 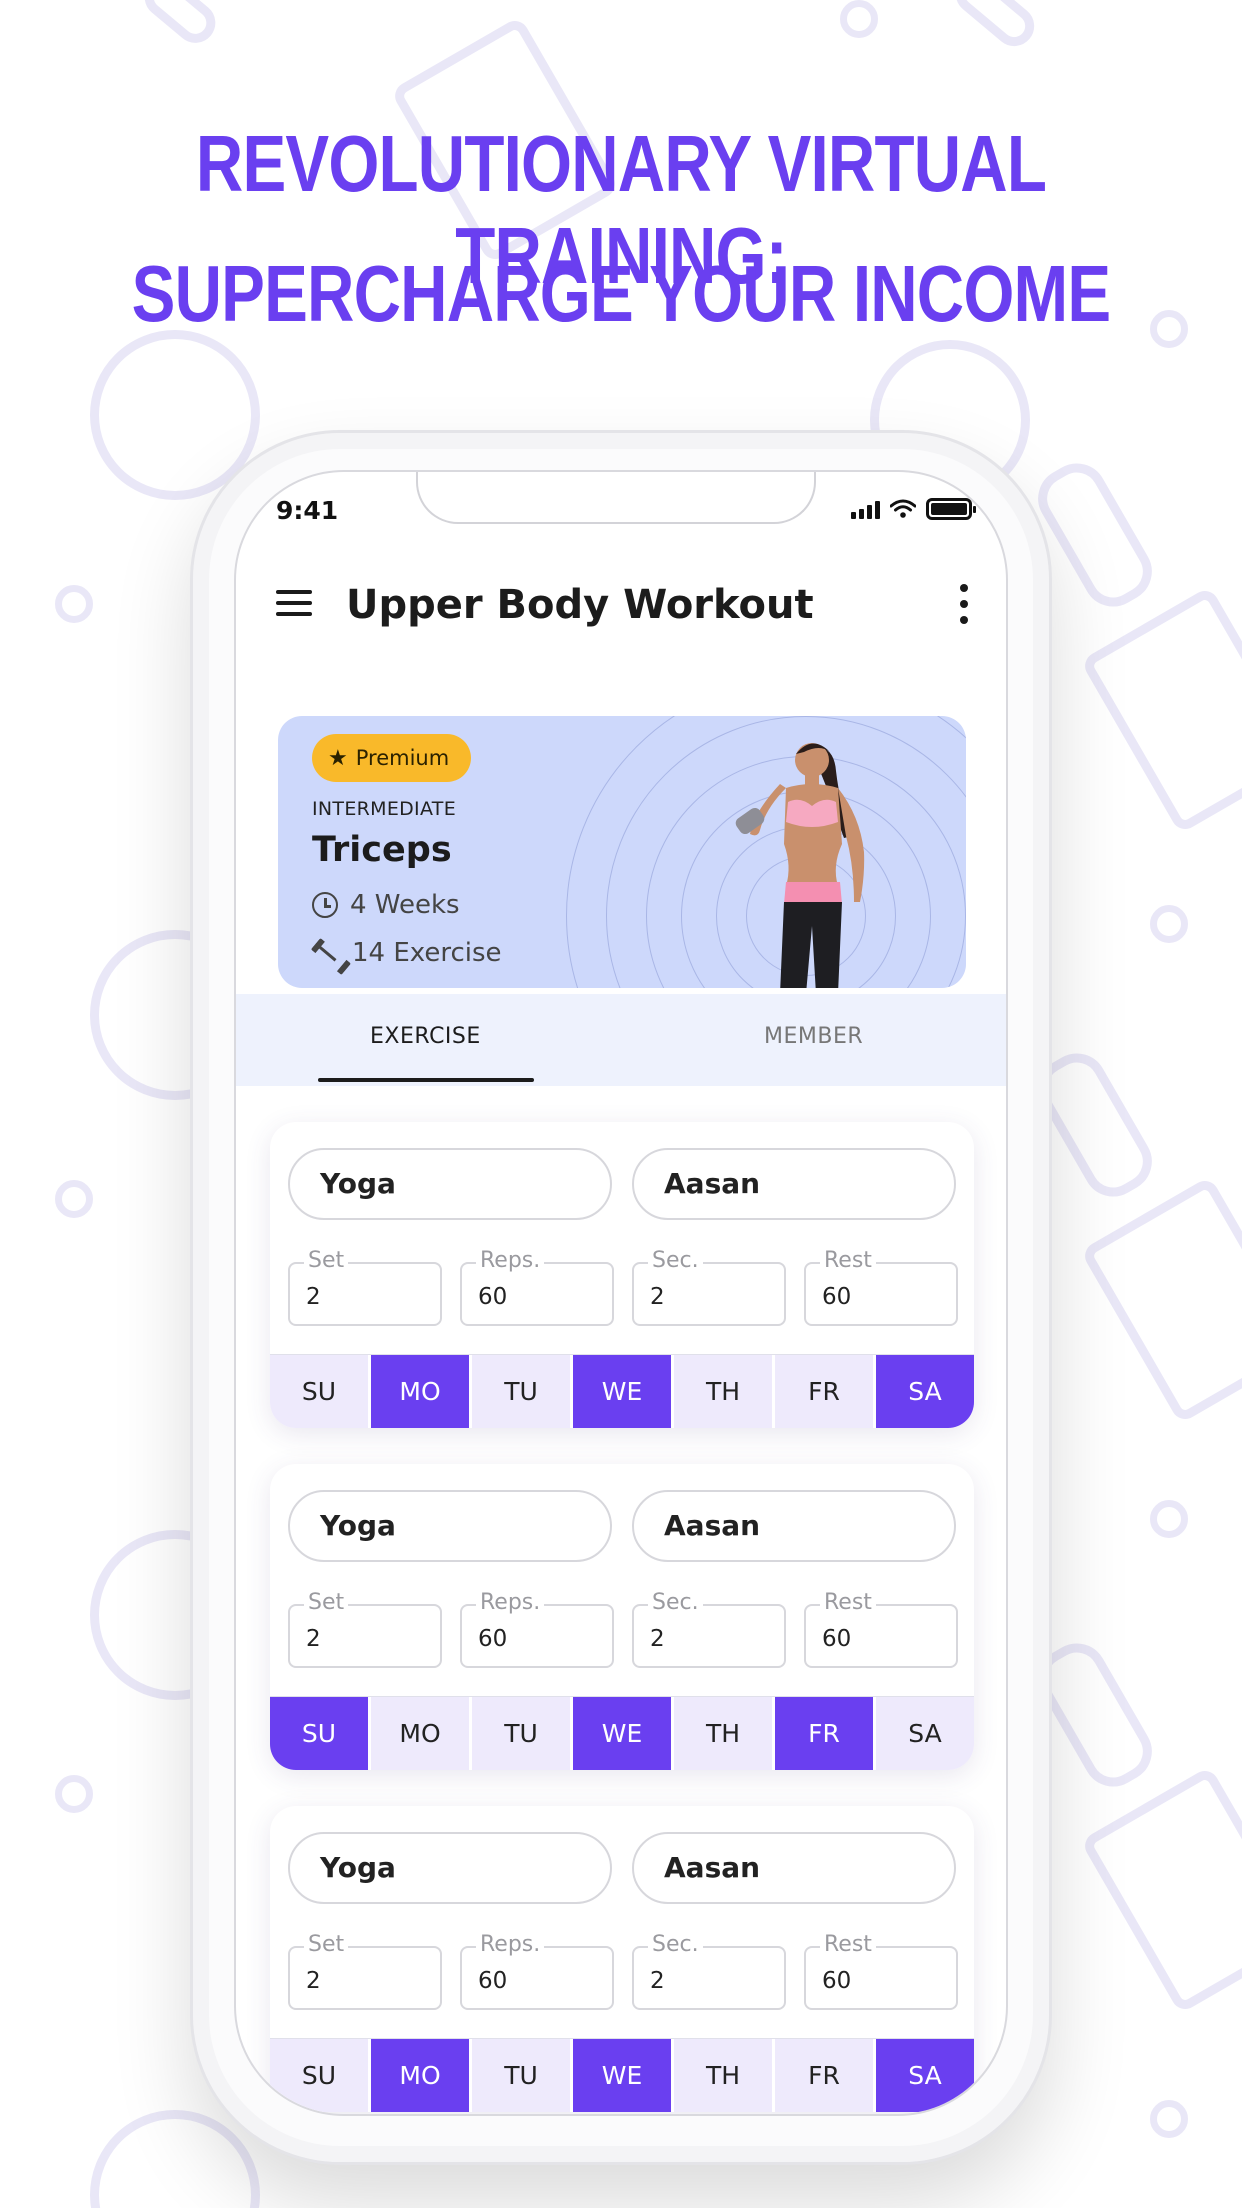 I want to click on program-name: Triceps, so click(x=382, y=850).